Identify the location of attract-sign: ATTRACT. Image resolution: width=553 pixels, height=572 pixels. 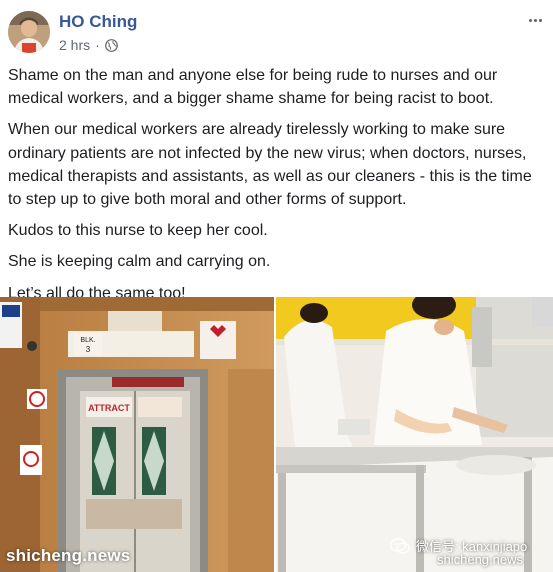
(109, 408).